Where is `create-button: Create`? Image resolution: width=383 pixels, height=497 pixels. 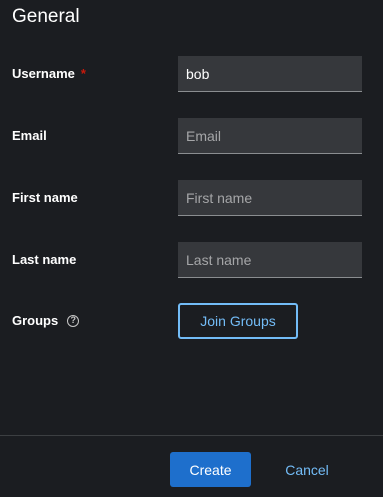
create-button: Create is located at coordinates (210, 469).